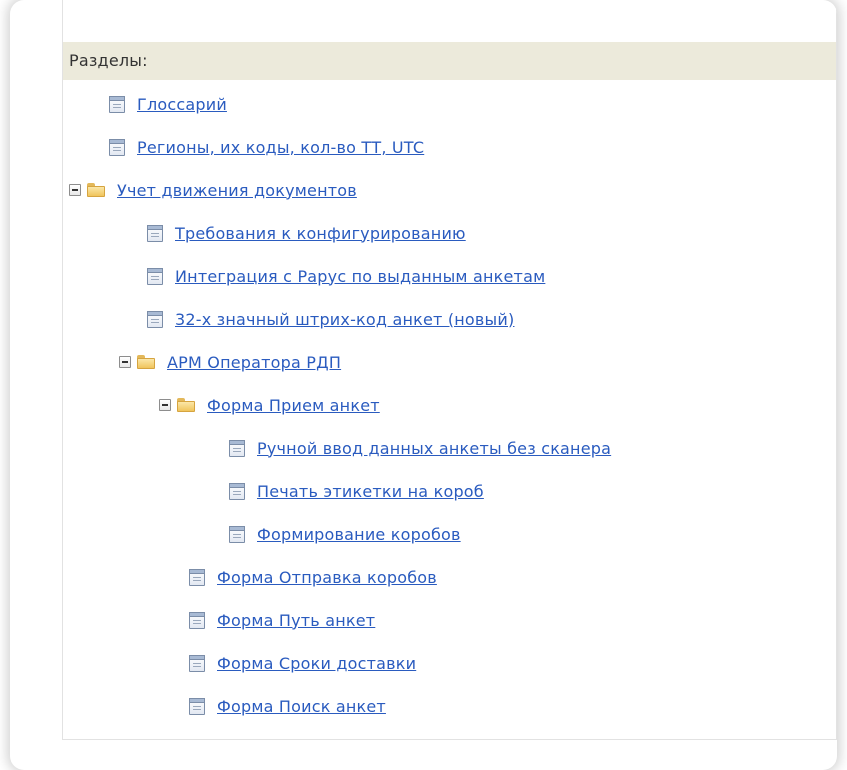 This screenshot has width=847, height=770. I want to click on tree-item-link: Форма Прием анкет, so click(293, 405).